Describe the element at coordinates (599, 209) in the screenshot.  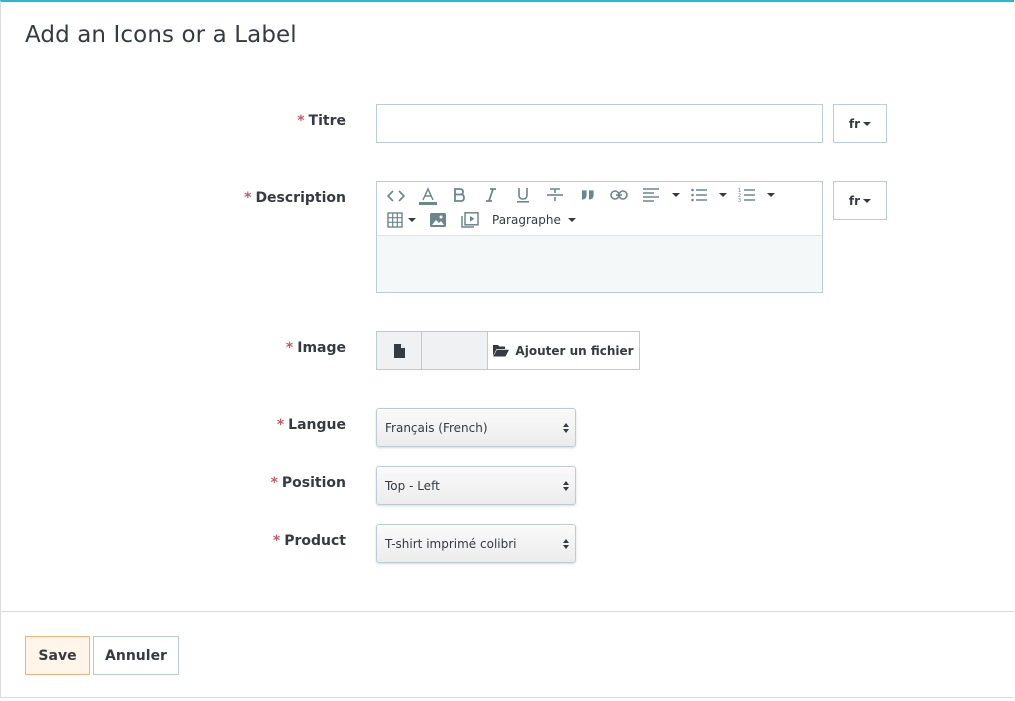
I see `editor-toolbar: 123 Paragraphe` at that location.